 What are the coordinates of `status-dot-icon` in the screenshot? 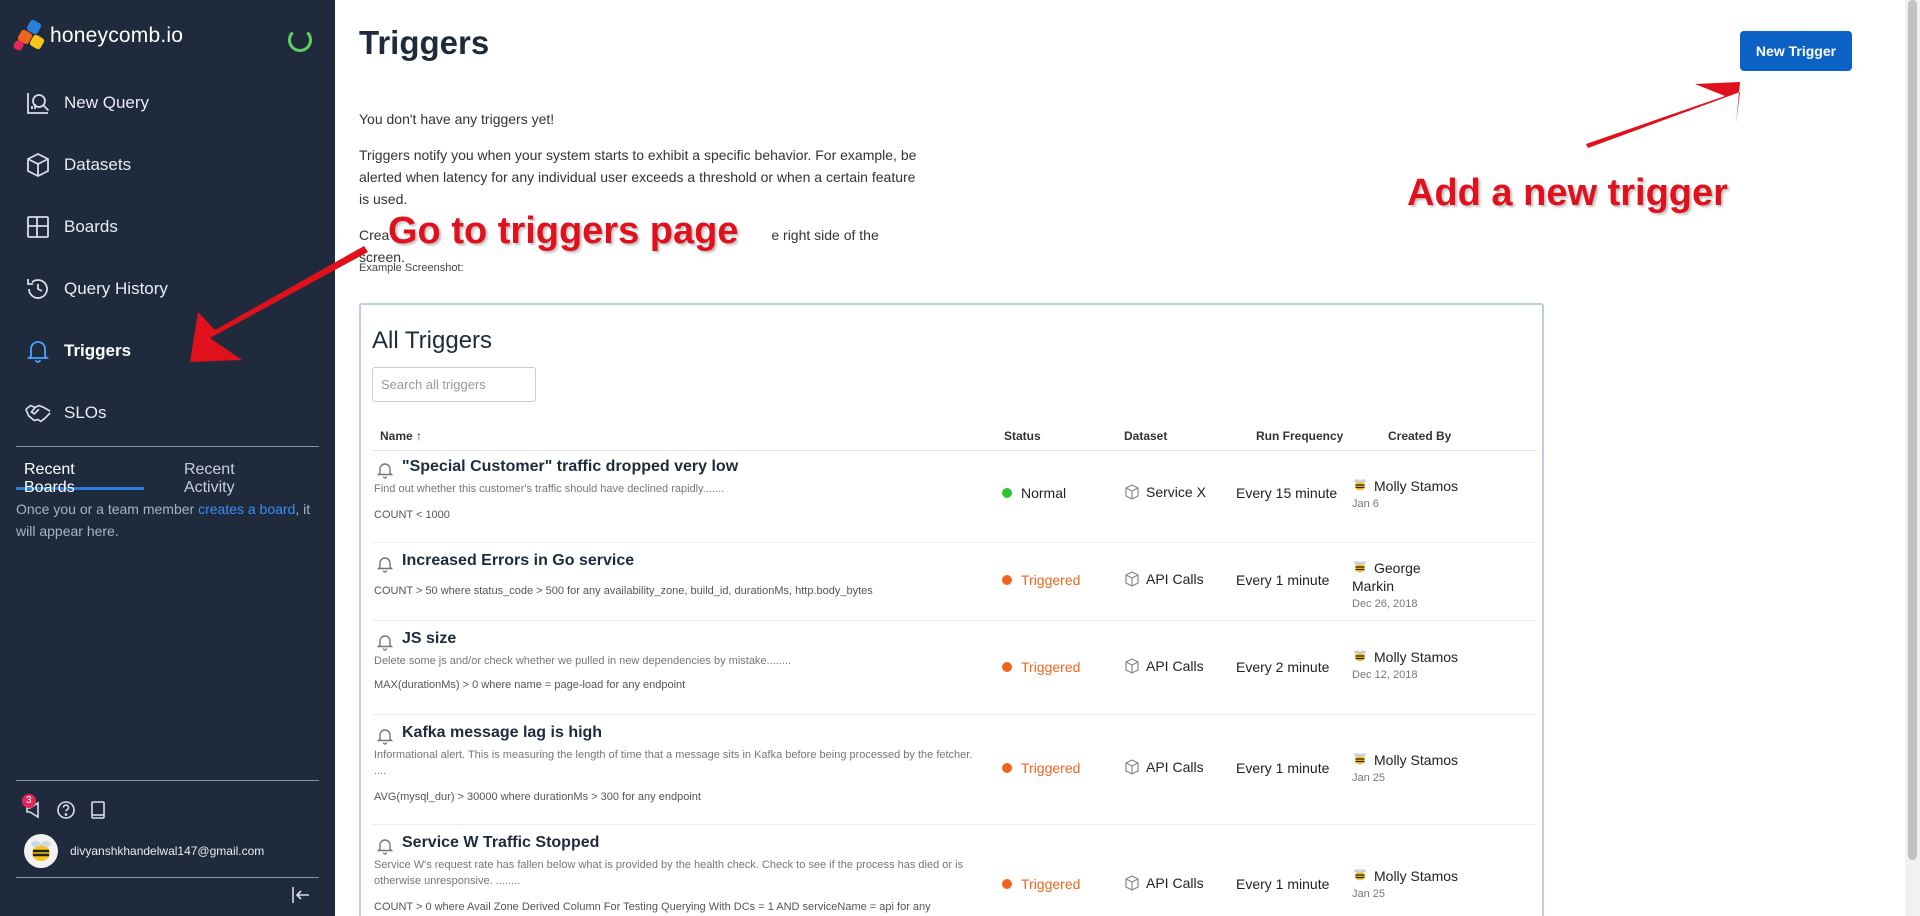 It's located at (1007, 768).